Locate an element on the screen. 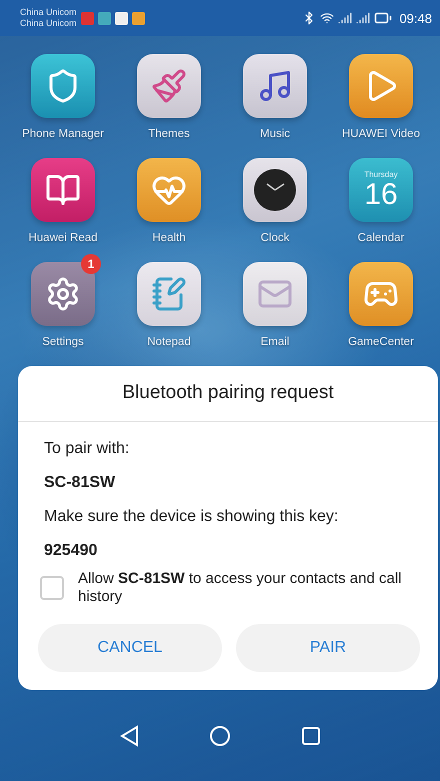 This screenshot has height=781, width=440. dialog-button: PAIR is located at coordinates (328, 648).